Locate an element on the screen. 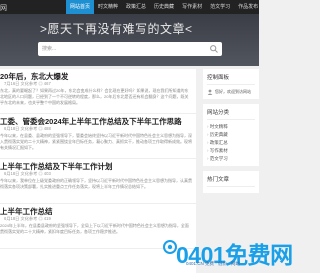 The width and height of the screenshot is (320, 273). article-meta: 6月18日 文化参考 ◎ 403 is located at coordinates (27, 173).